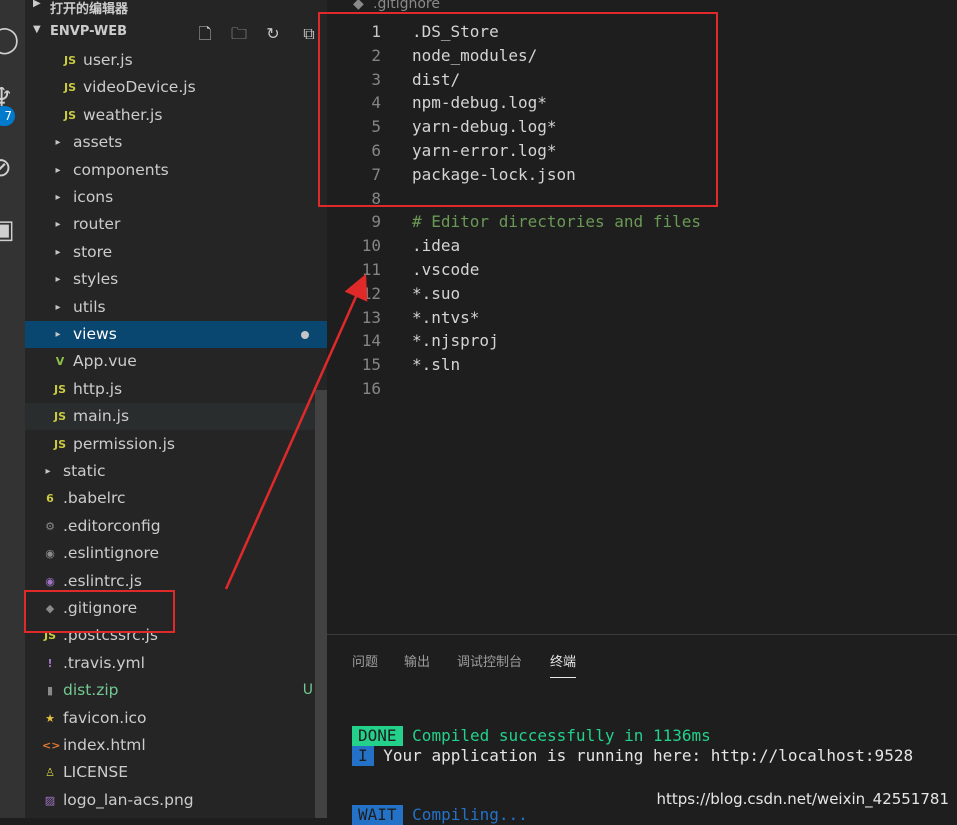 The image size is (957, 825). I want to click on watermark: https://blog.csdn.net/weixin_42551781, so click(802, 799).